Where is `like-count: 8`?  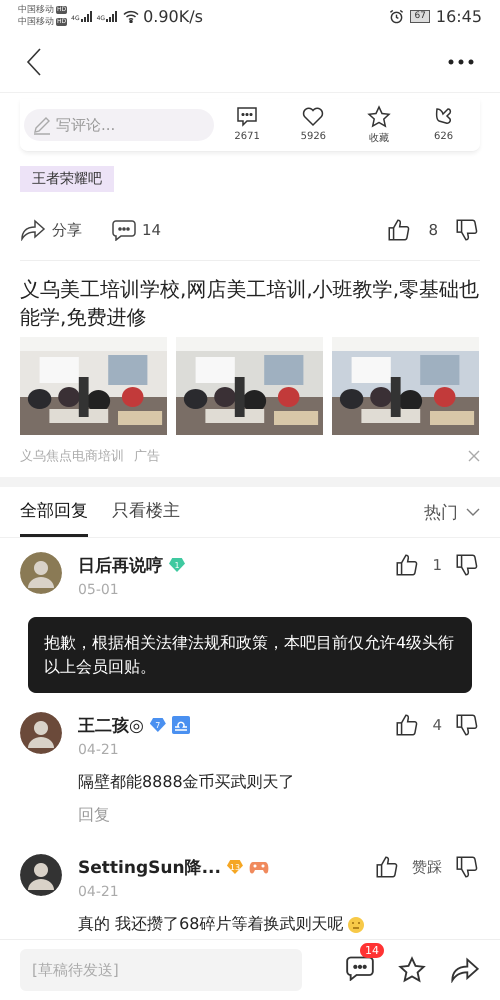
like-count: 8 is located at coordinates (433, 230).